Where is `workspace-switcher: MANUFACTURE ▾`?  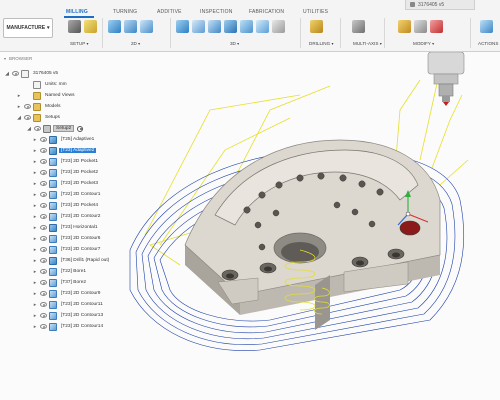 workspace-switcher: MANUFACTURE ▾ is located at coordinates (28, 28).